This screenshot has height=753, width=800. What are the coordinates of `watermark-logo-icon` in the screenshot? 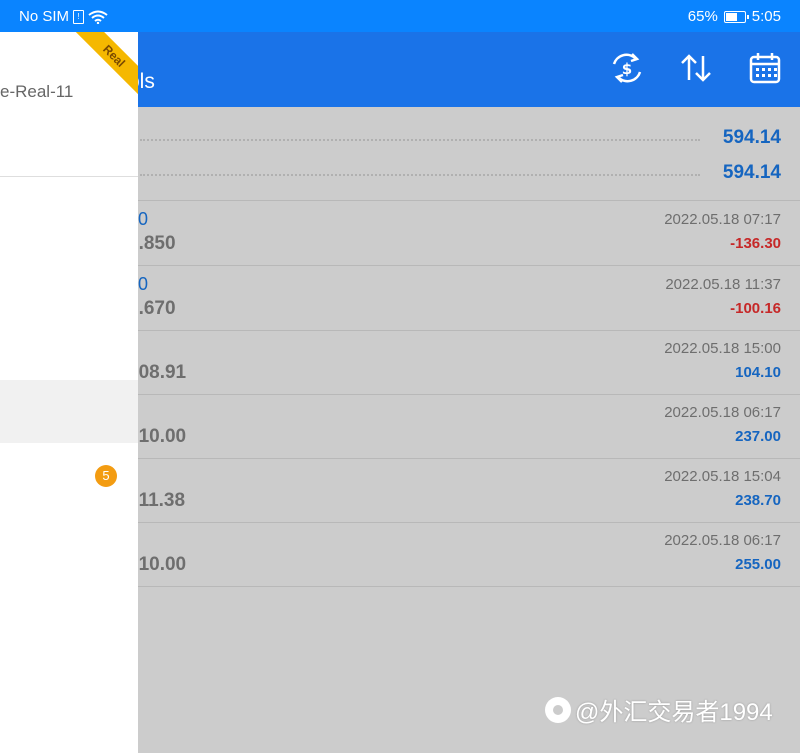 It's located at (558, 709).